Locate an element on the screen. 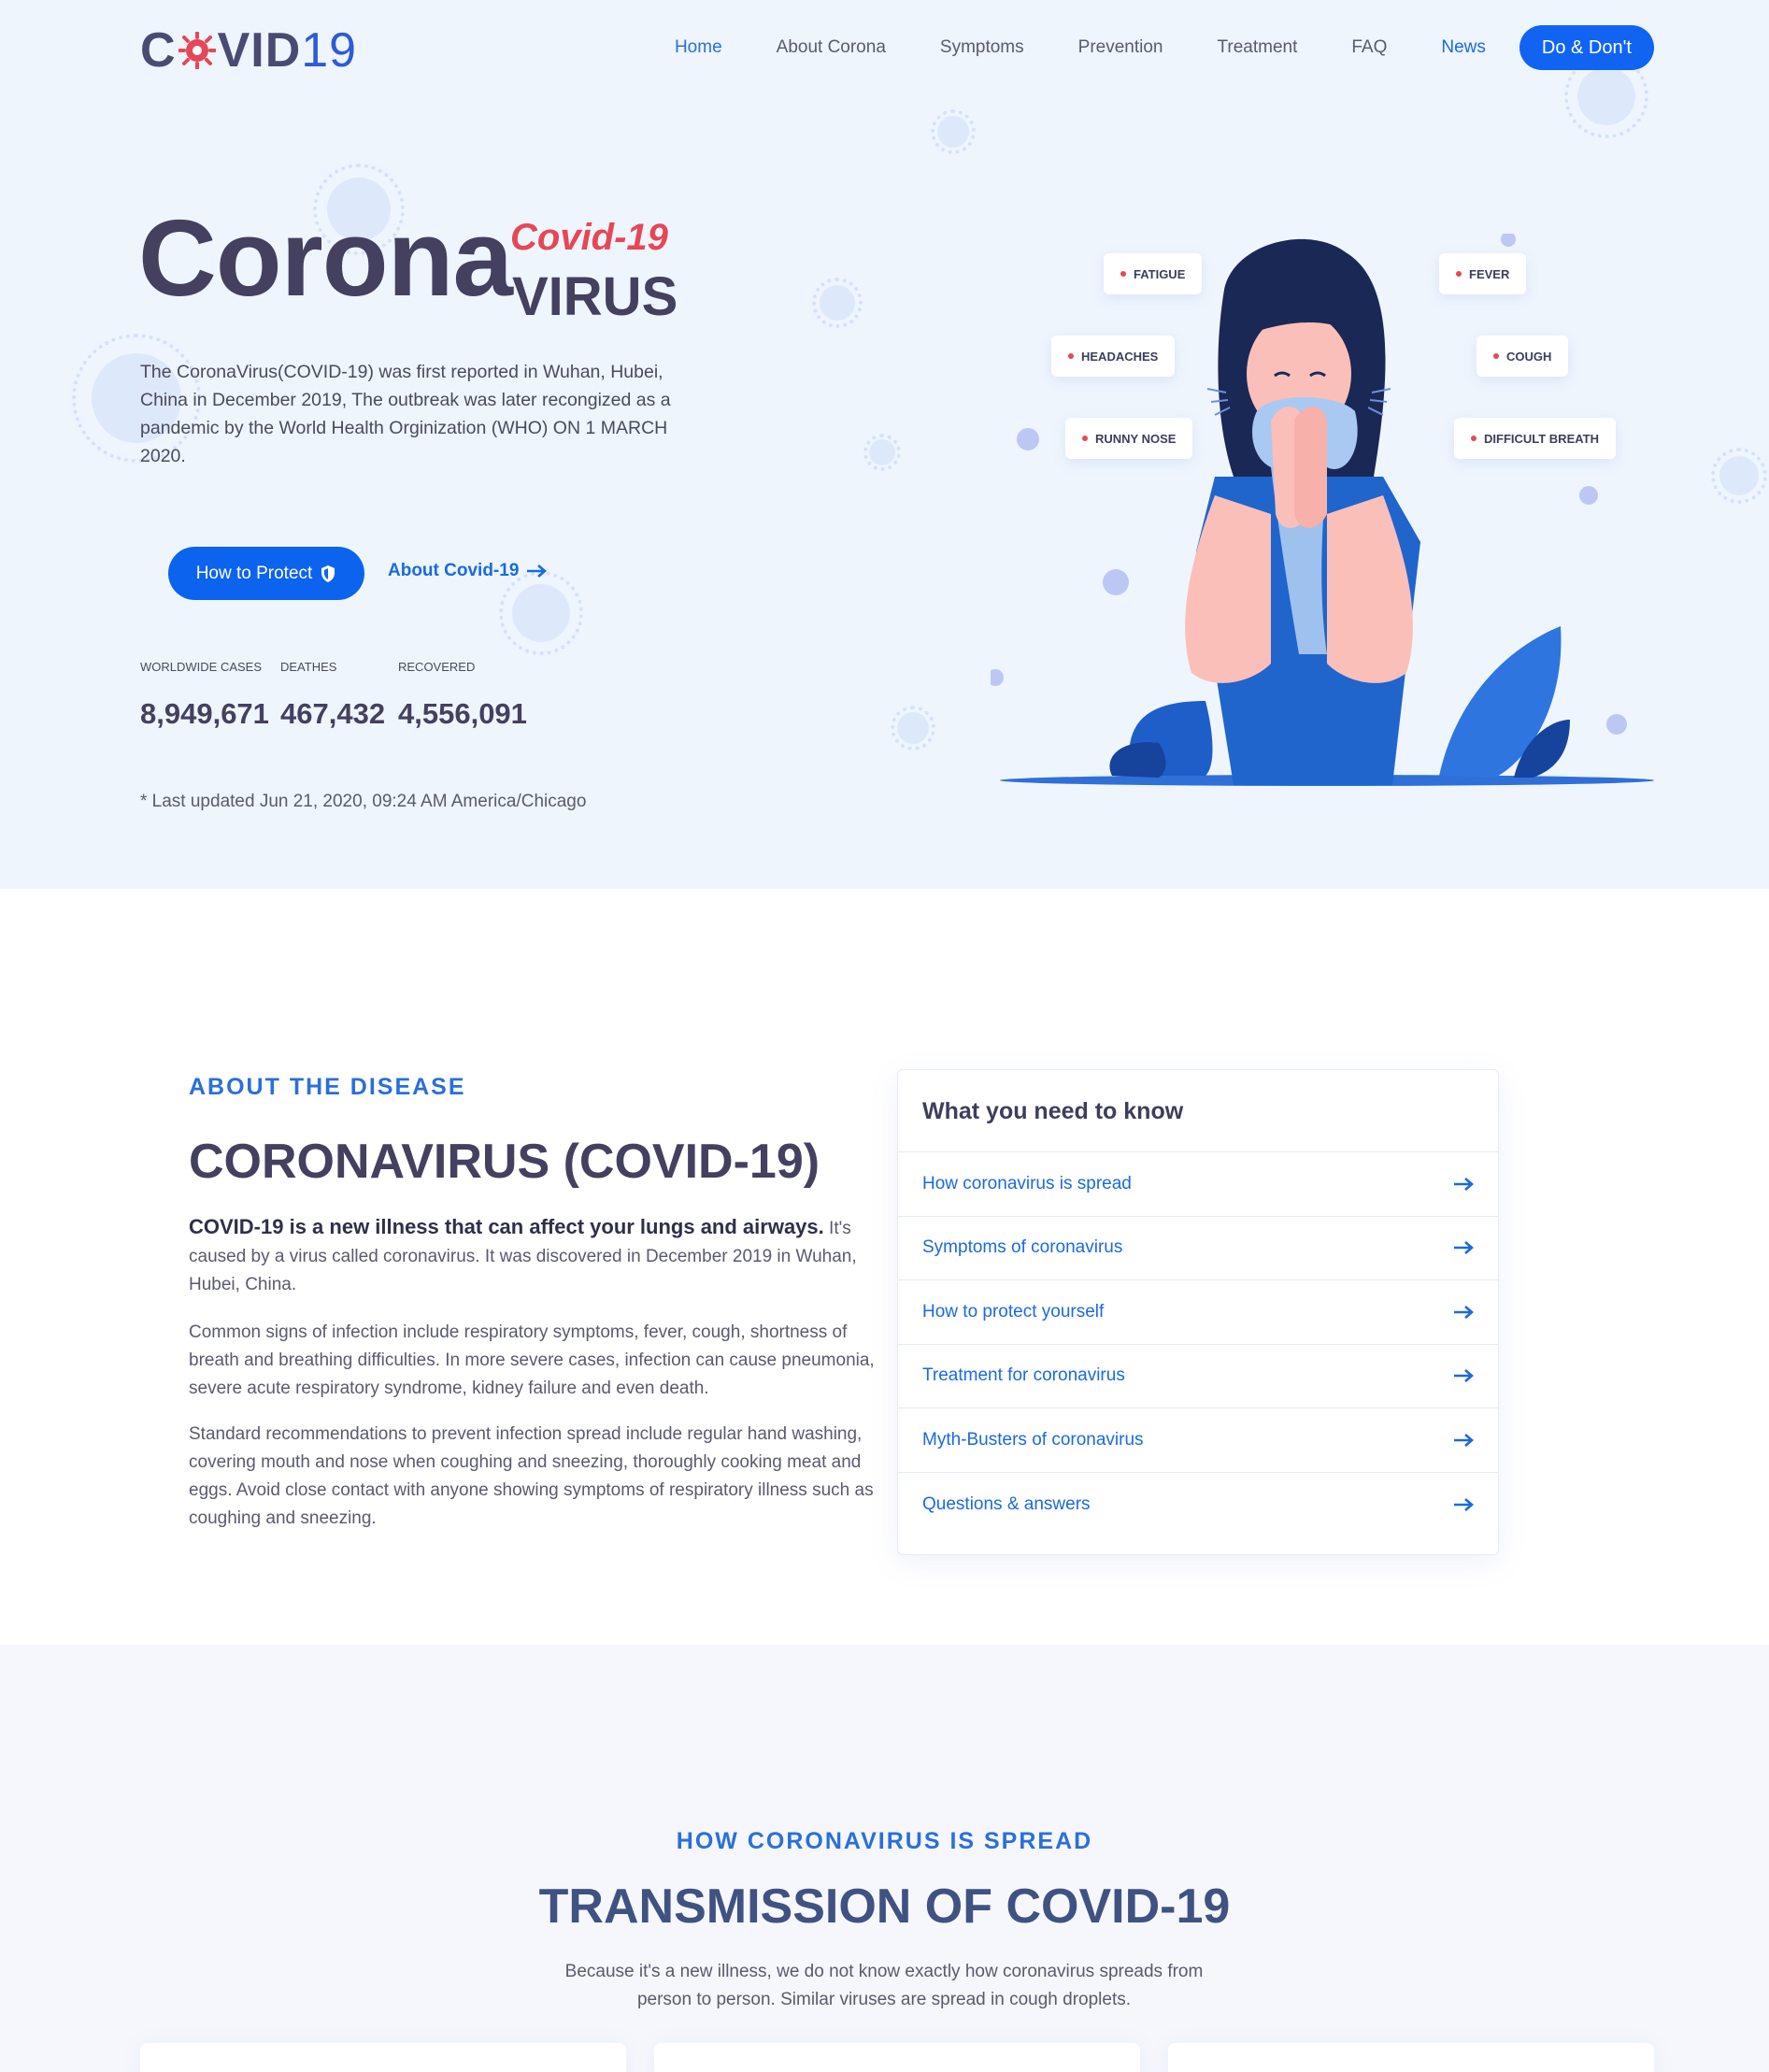  hero-covid-label: Covid-19 is located at coordinates (589, 237).